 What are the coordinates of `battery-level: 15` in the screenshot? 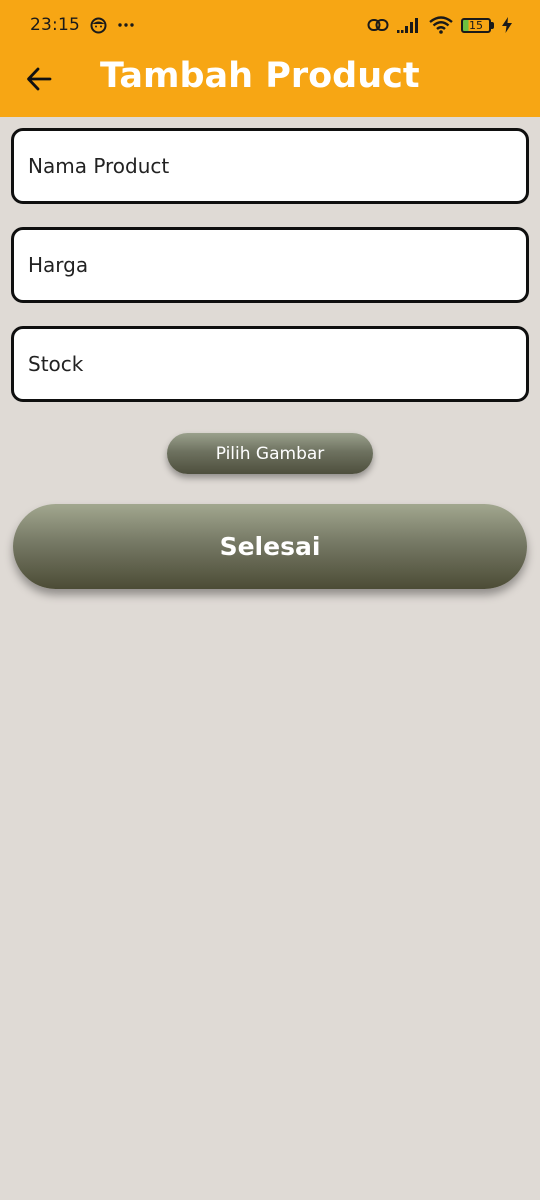 It's located at (476, 25).